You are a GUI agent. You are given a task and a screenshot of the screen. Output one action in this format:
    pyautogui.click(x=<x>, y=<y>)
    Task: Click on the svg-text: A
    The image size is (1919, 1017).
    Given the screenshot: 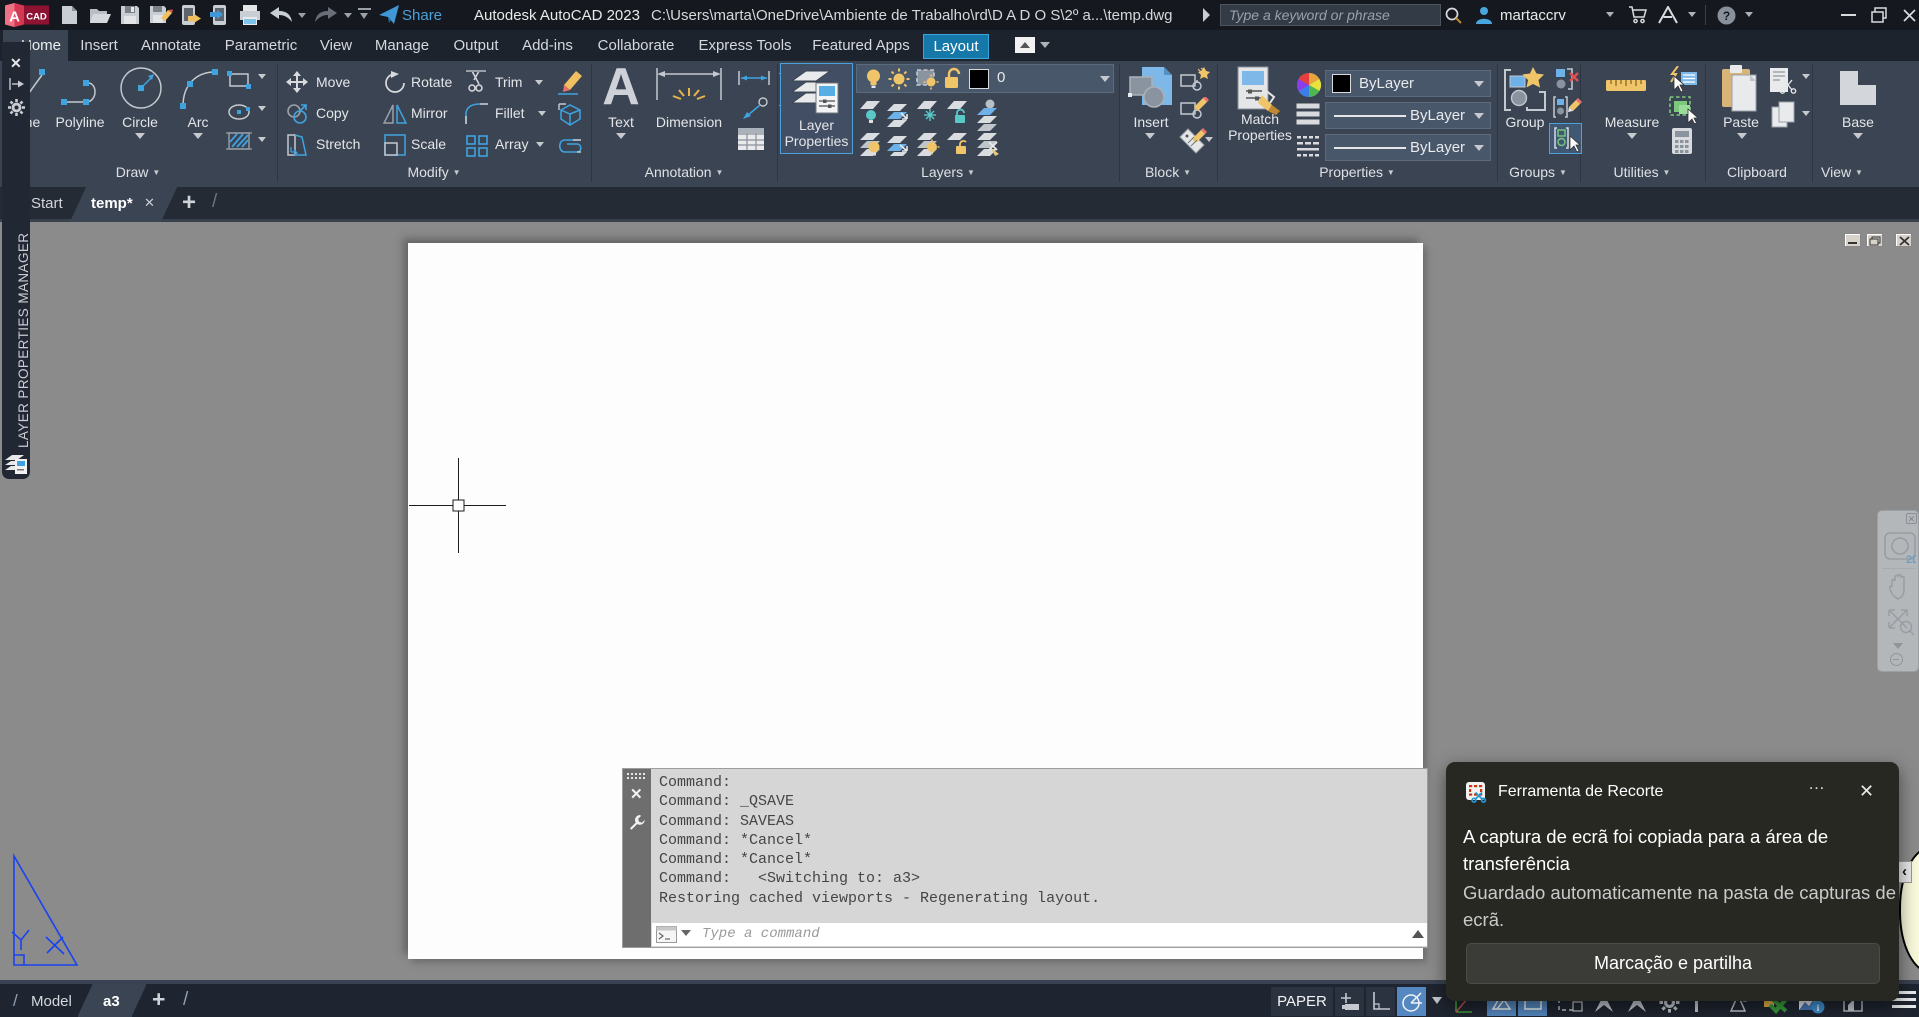 What is the action you would take?
    pyautogui.click(x=14, y=17)
    